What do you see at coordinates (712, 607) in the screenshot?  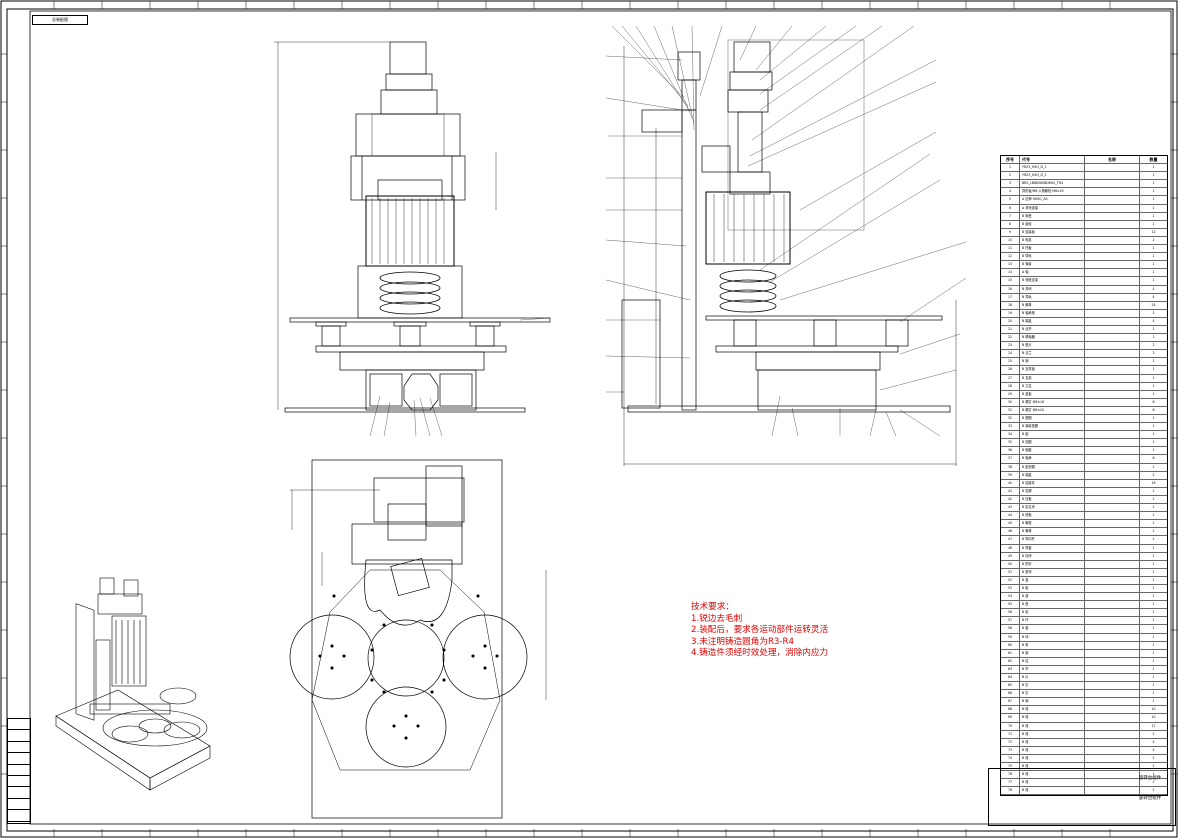 I see `tech-requirements-heading: 技术要求：` at bounding box center [712, 607].